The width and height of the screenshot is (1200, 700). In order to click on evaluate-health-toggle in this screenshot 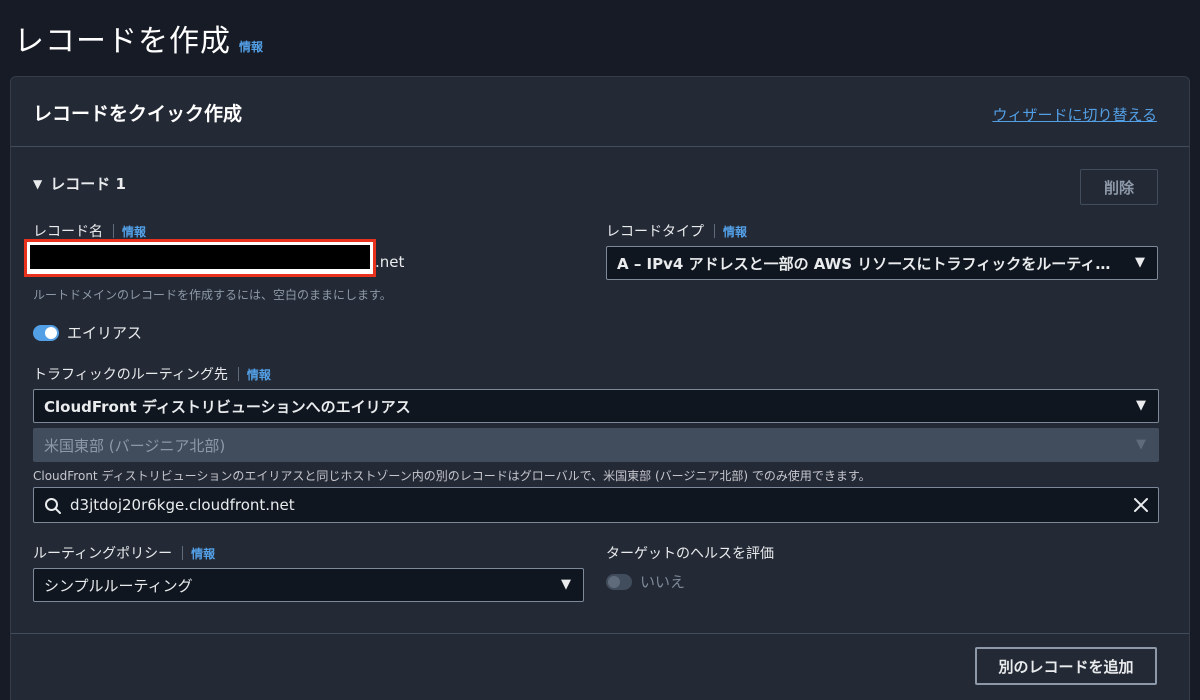, I will do `click(619, 581)`.